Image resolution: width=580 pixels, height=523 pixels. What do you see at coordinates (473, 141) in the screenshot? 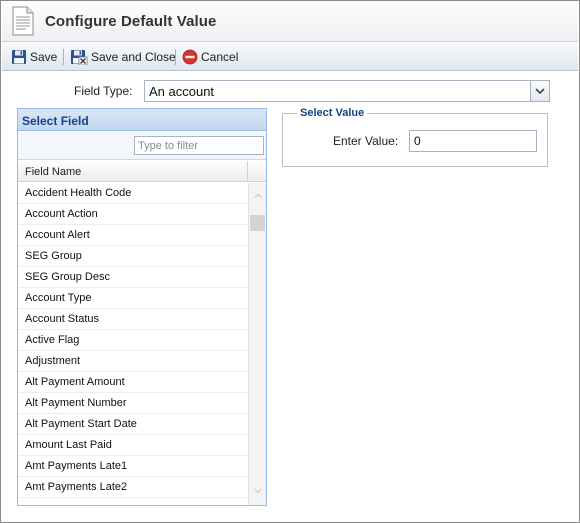
I see `enter-value-input` at bounding box center [473, 141].